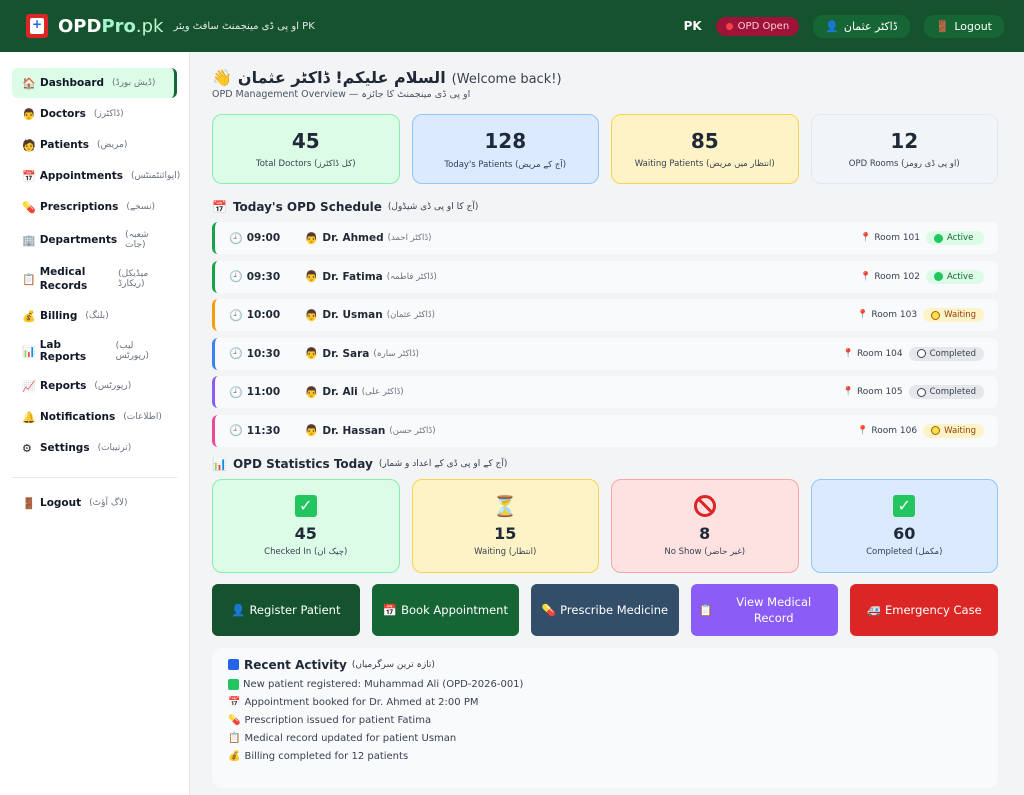  Describe the element at coordinates (94, 503) in the screenshot. I see `sidebar-item-logout: 🚪 Logout (لاگ آؤٹ)` at that location.